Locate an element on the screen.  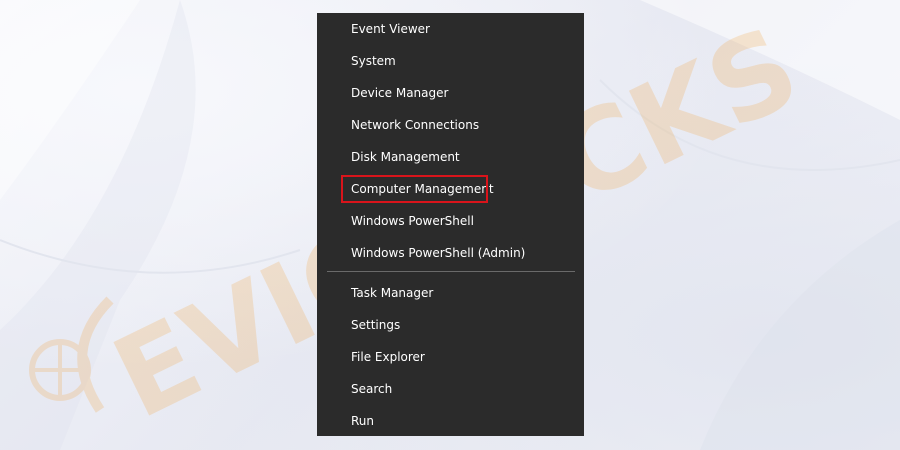
menu-item-windows-powershell: Windows PowerShell is located at coordinates (450, 221).